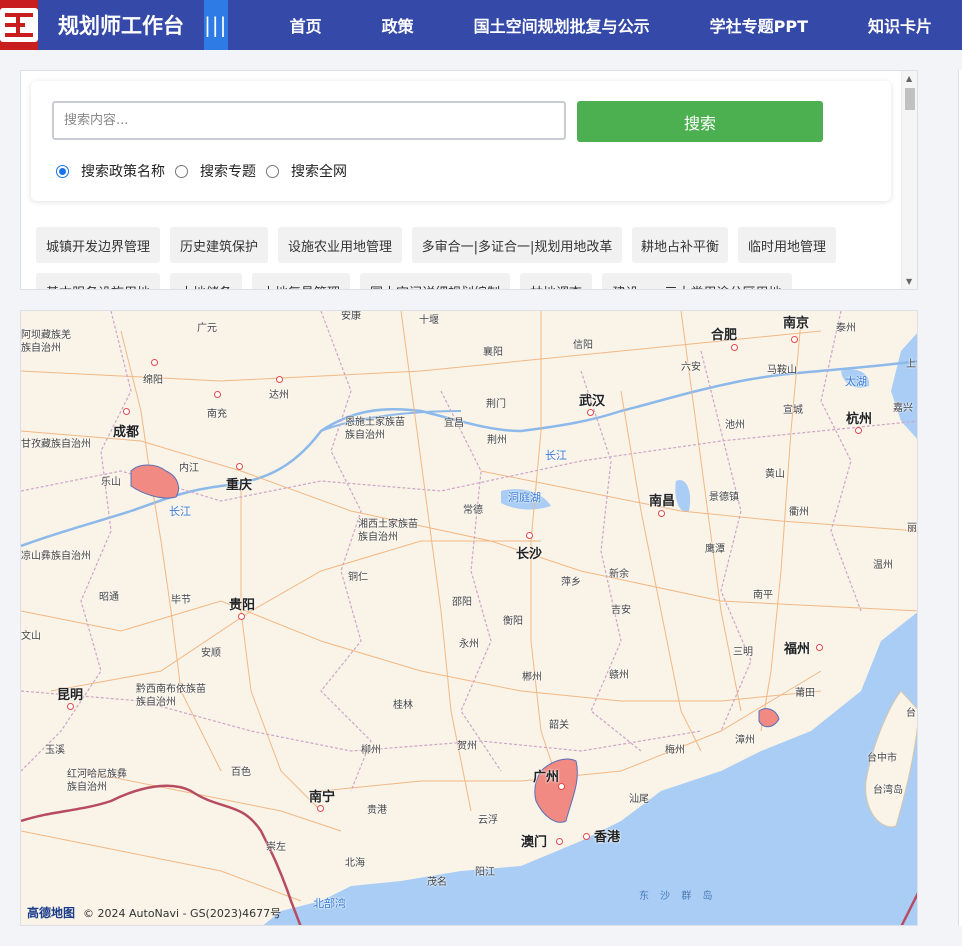 The height and width of the screenshot is (946, 962). Describe the element at coordinates (846, 328) in the screenshot. I see `map-city-label: 泰州` at that location.